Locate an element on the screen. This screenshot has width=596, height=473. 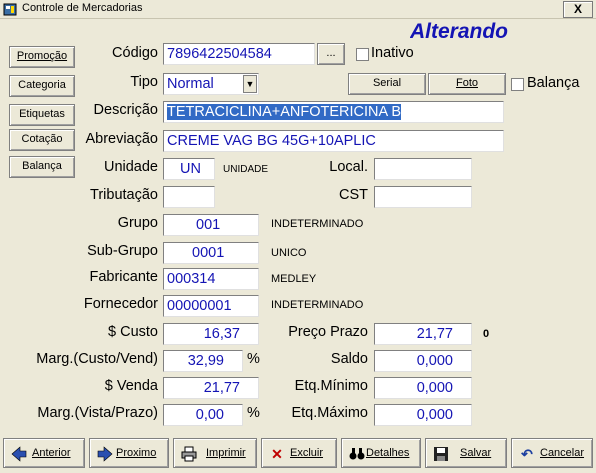
codigo-field: 7896422504584 is located at coordinates (239, 54).